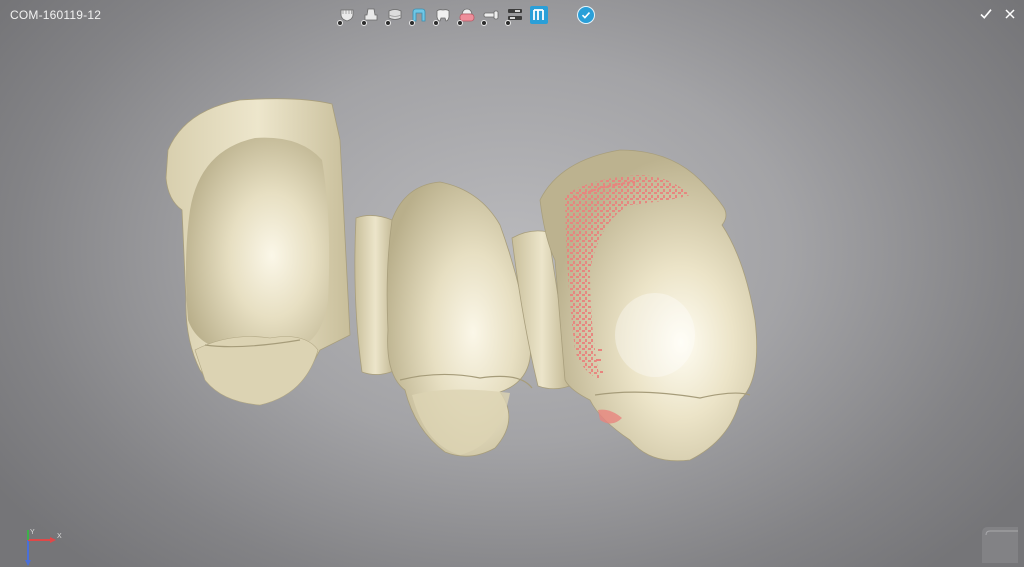 Image resolution: width=1024 pixels, height=567 pixels. Describe the element at coordinates (648, 305) in the screenshot. I see `right-crown` at that location.